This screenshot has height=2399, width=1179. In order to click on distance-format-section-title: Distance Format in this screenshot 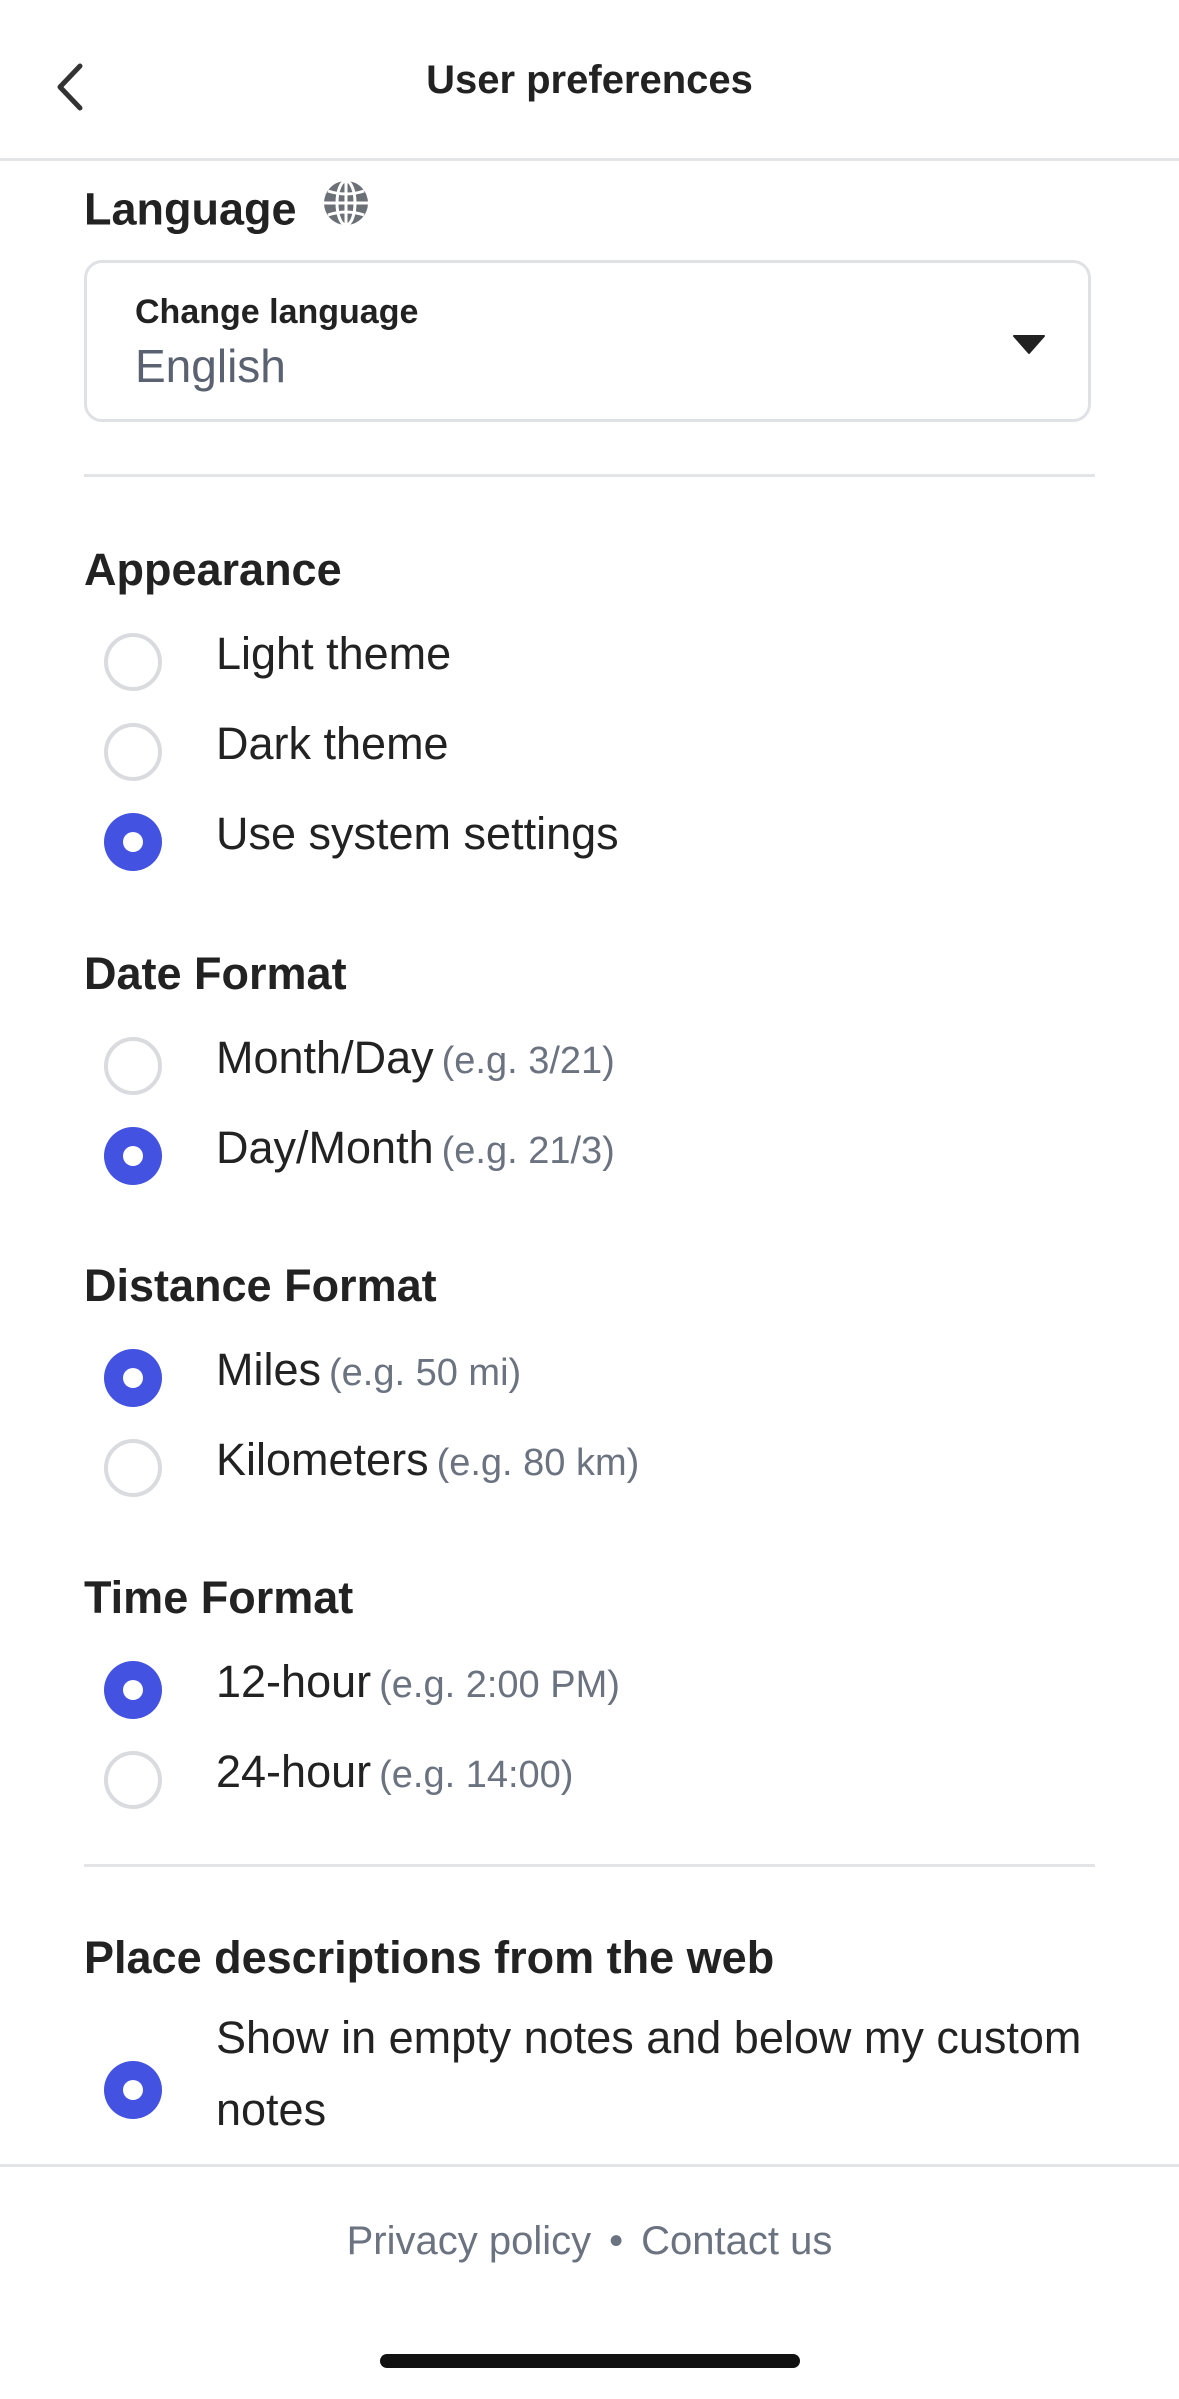, I will do `click(260, 1285)`.